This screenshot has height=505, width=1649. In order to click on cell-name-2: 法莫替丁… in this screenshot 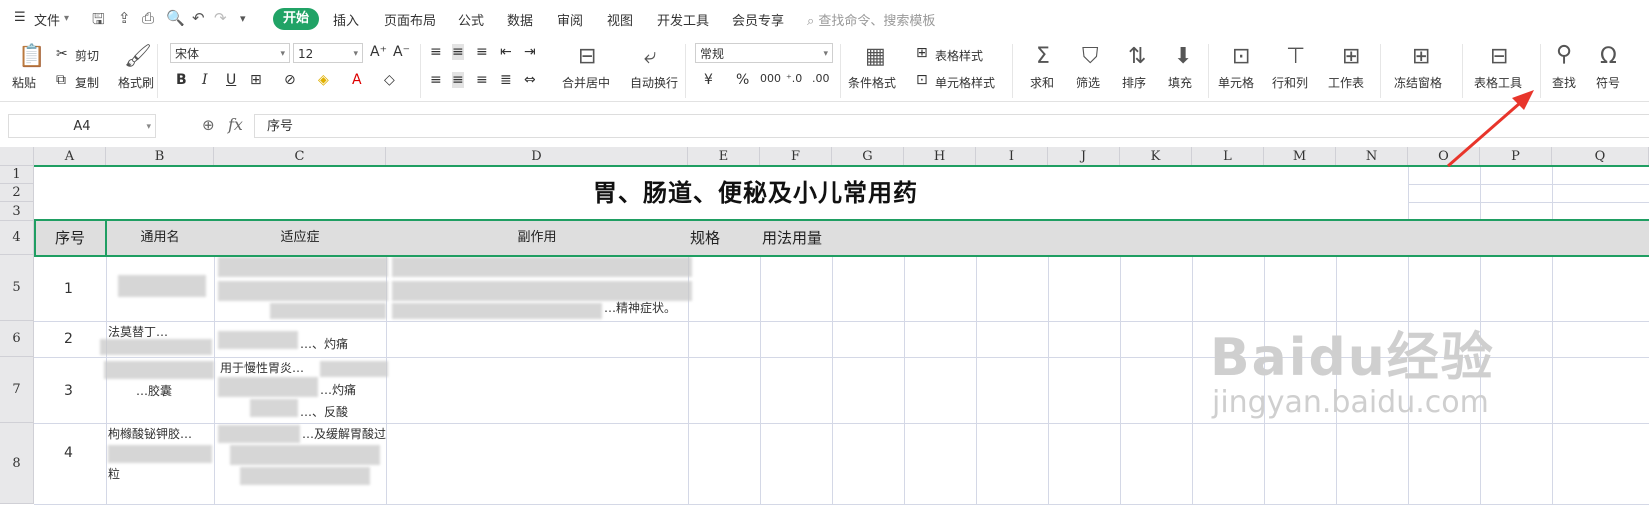, I will do `click(138, 331)`.